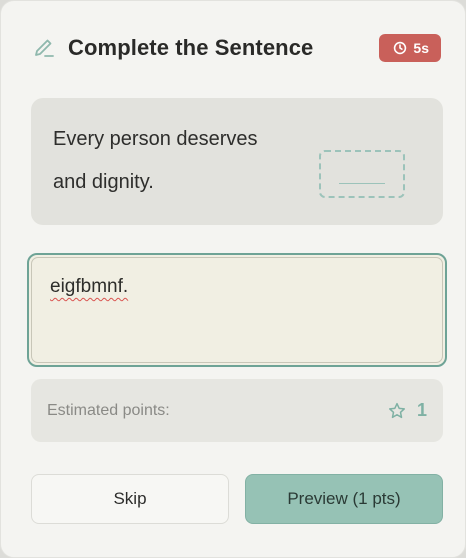 The width and height of the screenshot is (466, 558). What do you see at coordinates (400, 48) in the screenshot?
I see `clock-icon` at bounding box center [400, 48].